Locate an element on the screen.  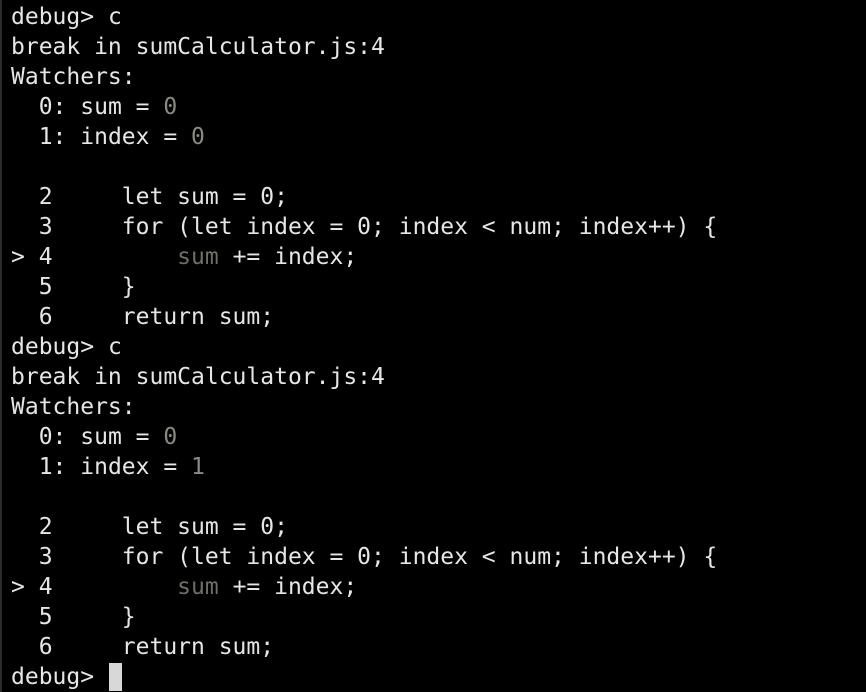
watcher-row: 1: index = 1 is located at coordinates (108, 467).